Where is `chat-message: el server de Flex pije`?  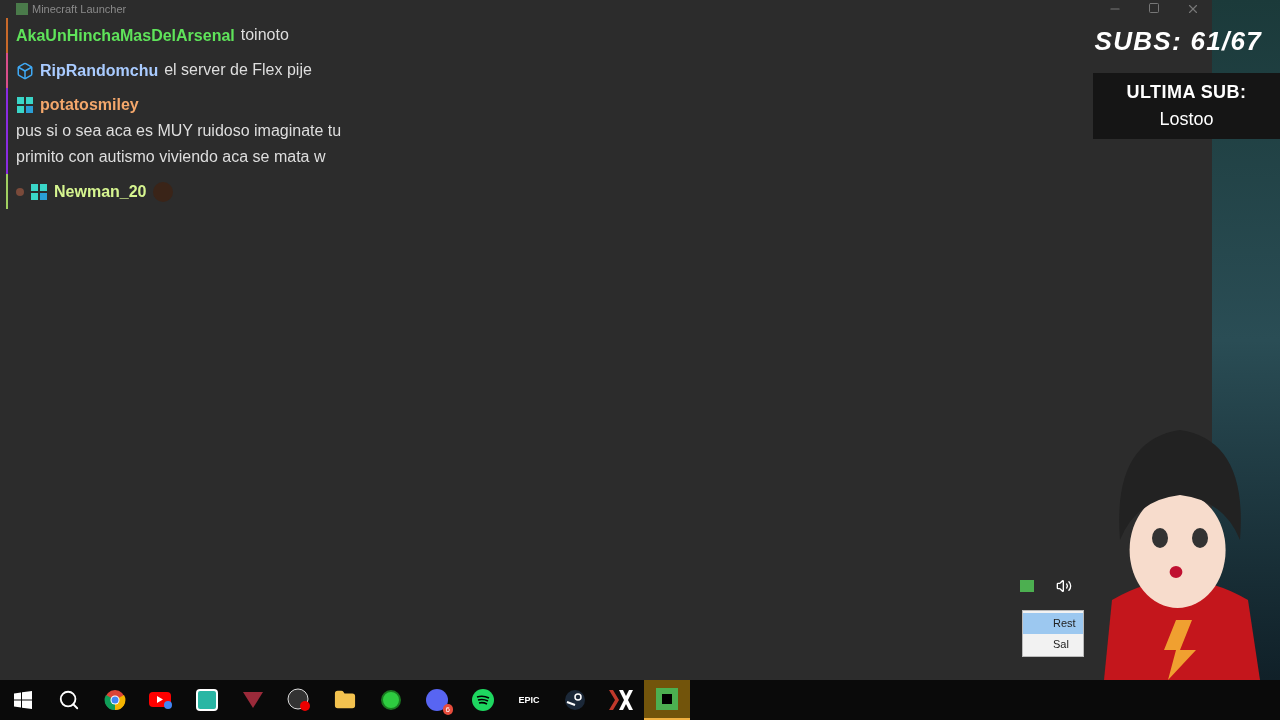 chat-message: el server de Flex pije is located at coordinates (238, 69).